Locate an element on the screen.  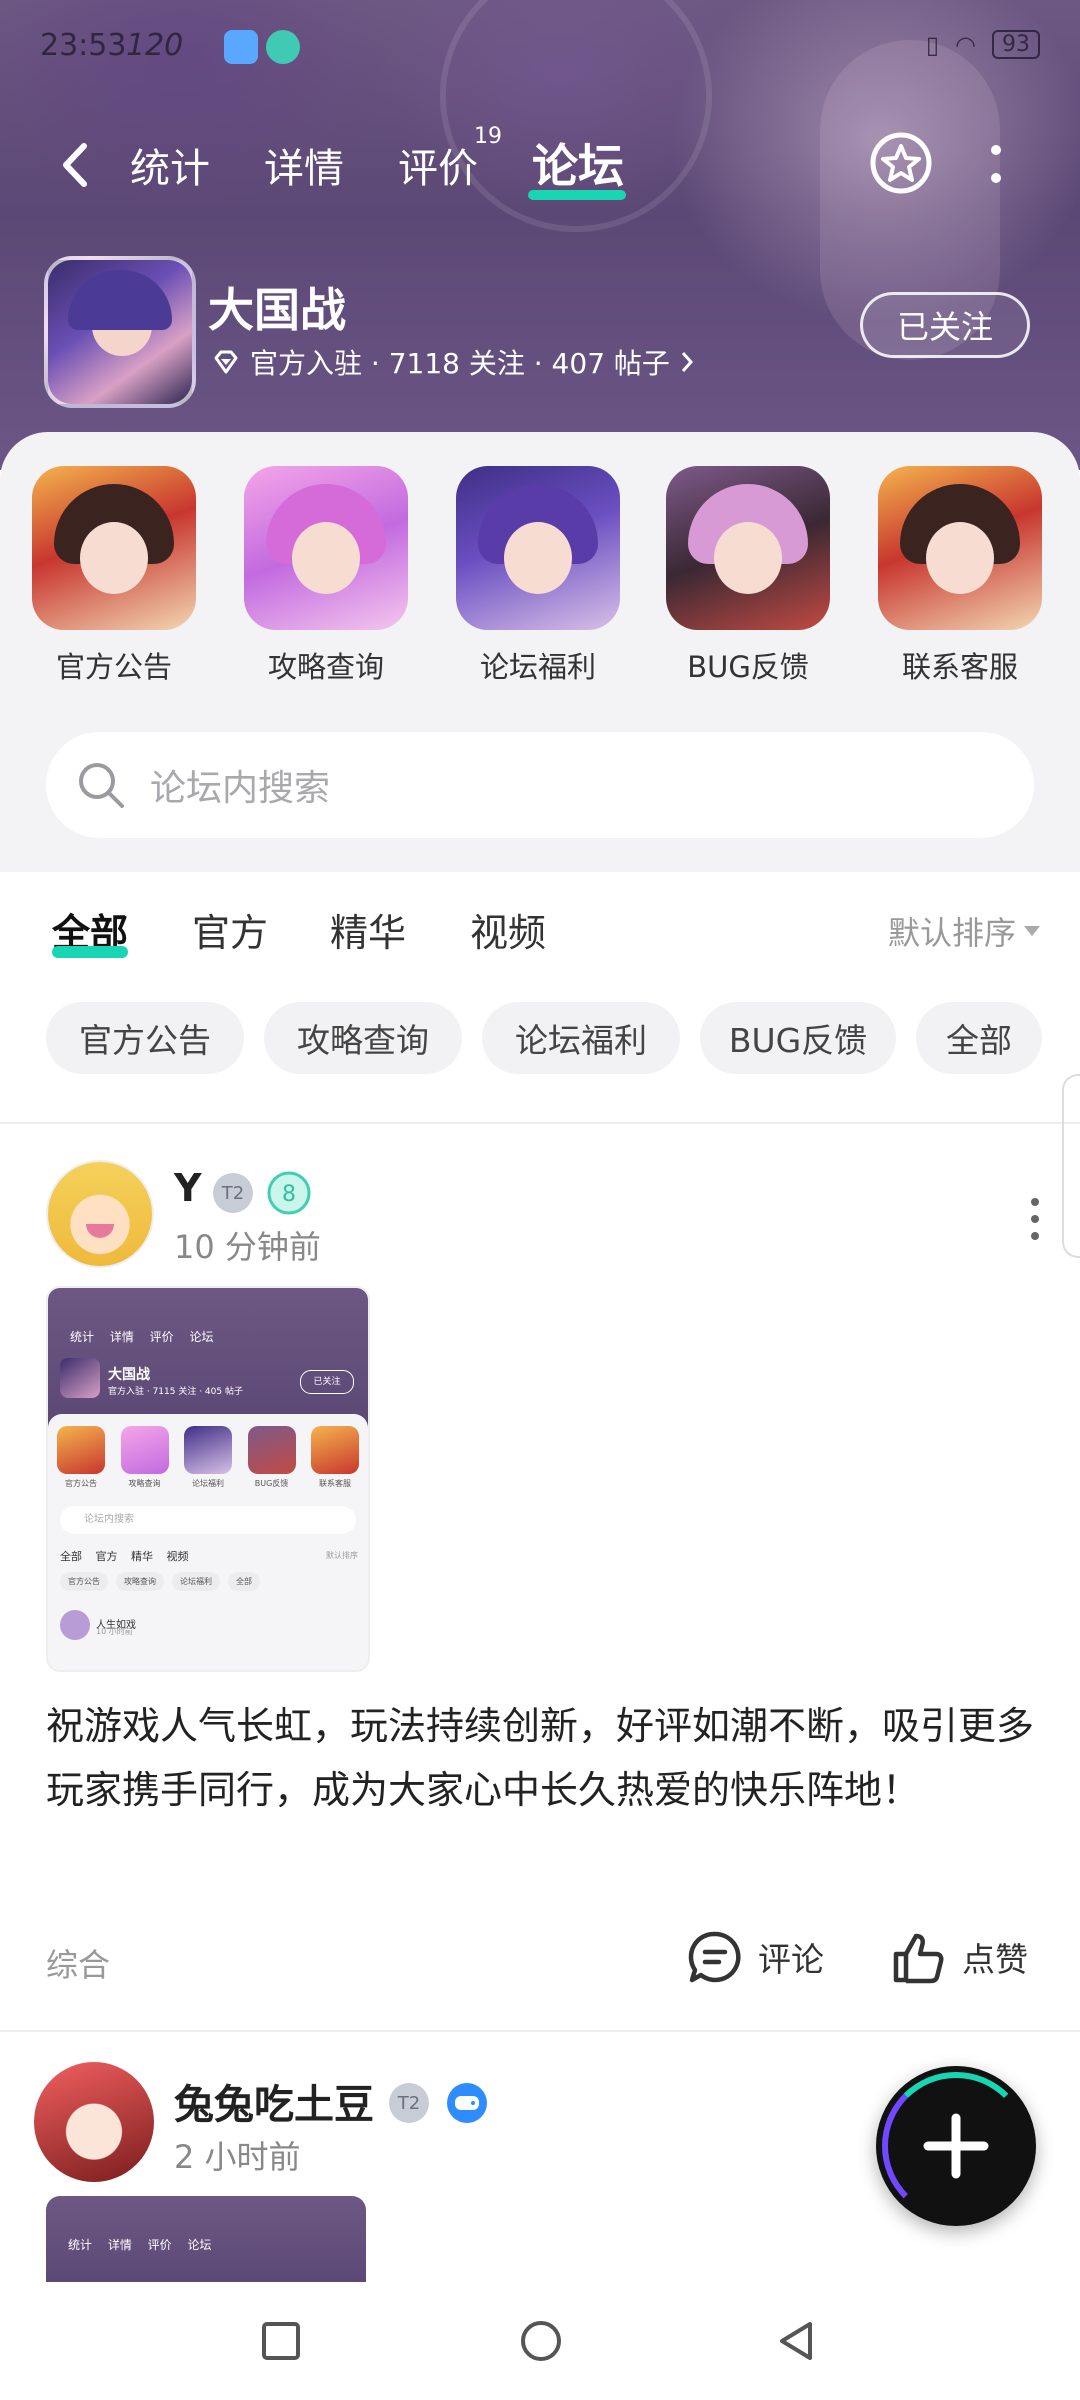
game-info: 大国战 官方入驻 · 7118 关注 · 407 帖子 已关注 is located at coordinates (540, 332).